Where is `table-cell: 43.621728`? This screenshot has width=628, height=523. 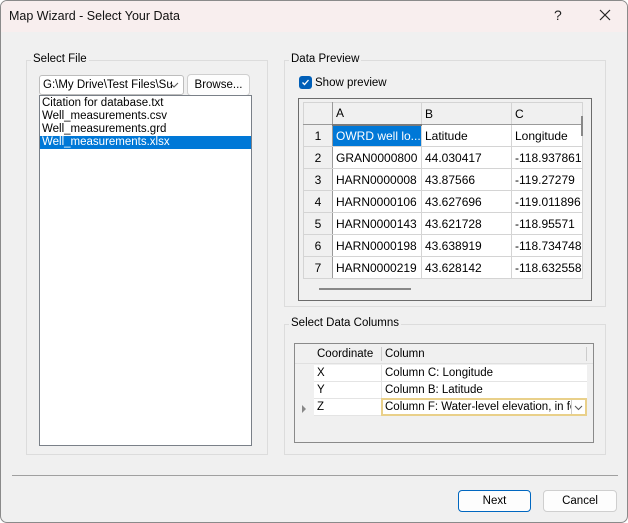 table-cell: 43.621728 is located at coordinates (466, 223).